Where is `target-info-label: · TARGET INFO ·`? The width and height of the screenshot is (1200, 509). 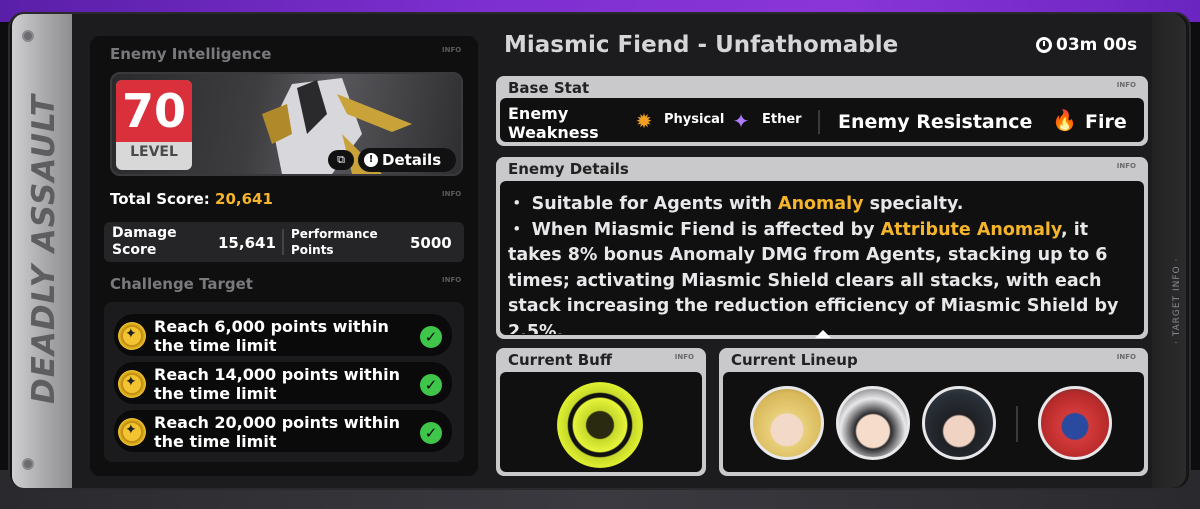 target-info-label: · TARGET INFO · is located at coordinates (1177, 300).